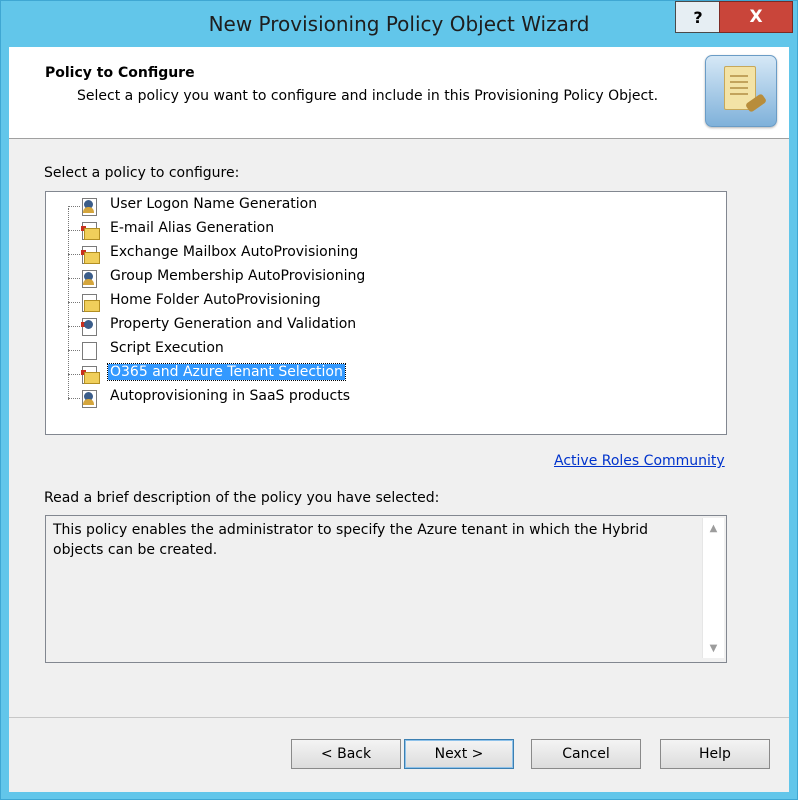  Describe the element at coordinates (639, 461) in the screenshot. I see `active-roles-community-link: Active Roles Community` at that location.